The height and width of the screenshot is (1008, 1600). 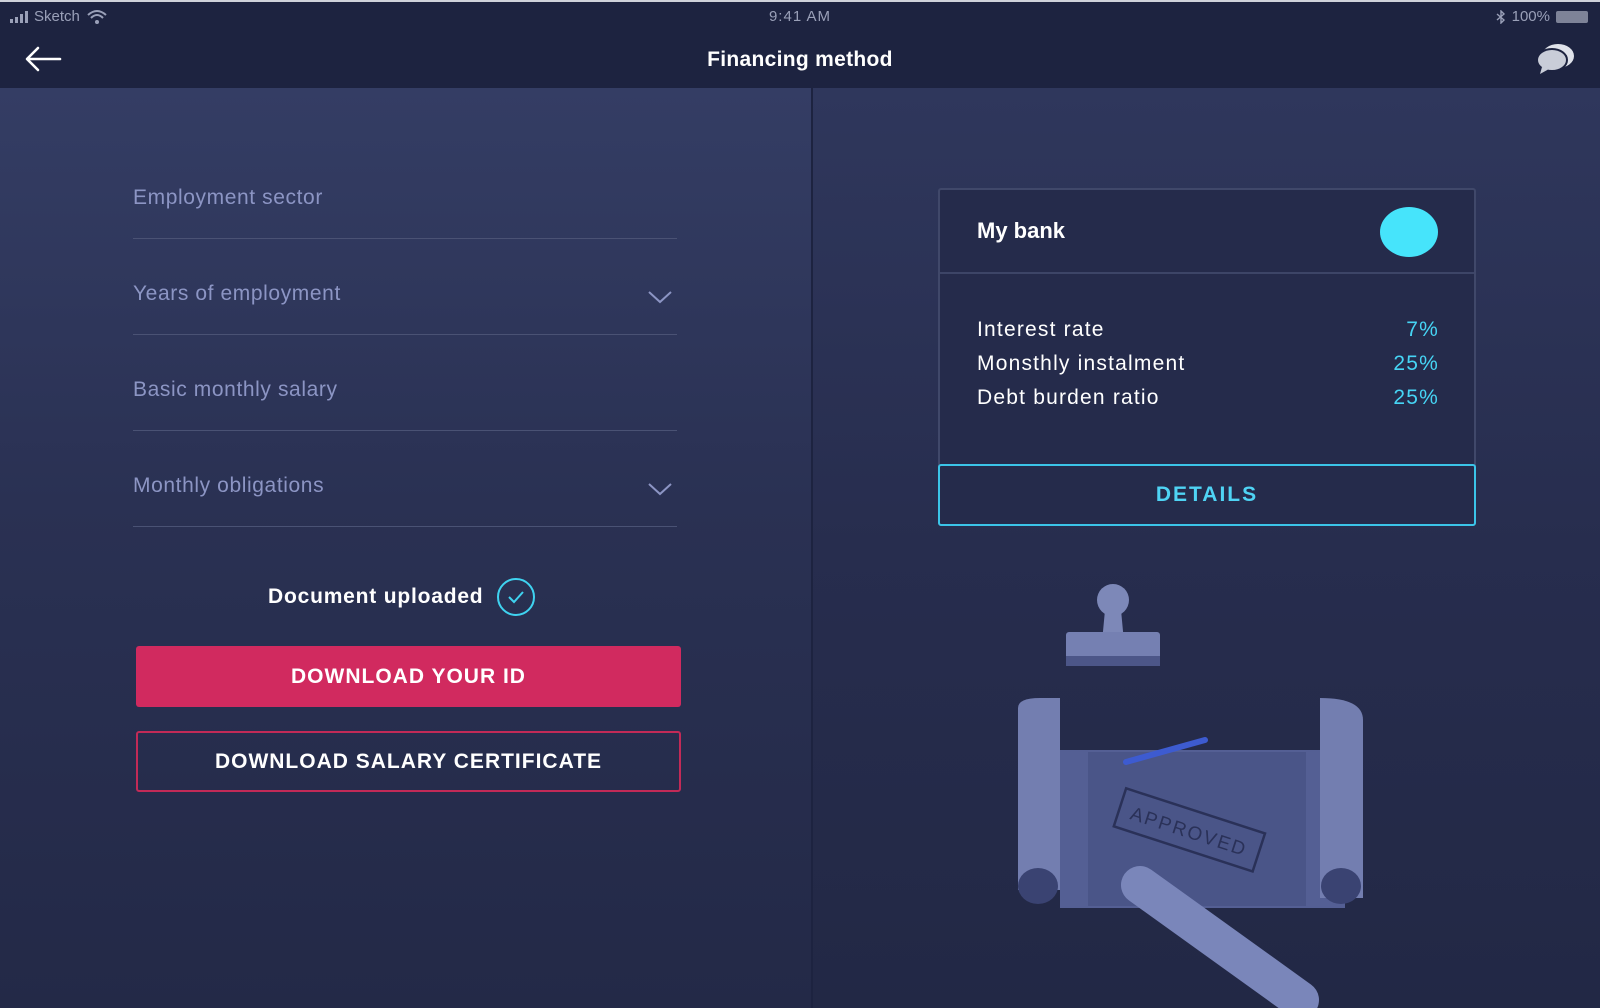 What do you see at coordinates (405, 479) in the screenshot?
I see `monthly-obligations-field: Monthly obligations` at bounding box center [405, 479].